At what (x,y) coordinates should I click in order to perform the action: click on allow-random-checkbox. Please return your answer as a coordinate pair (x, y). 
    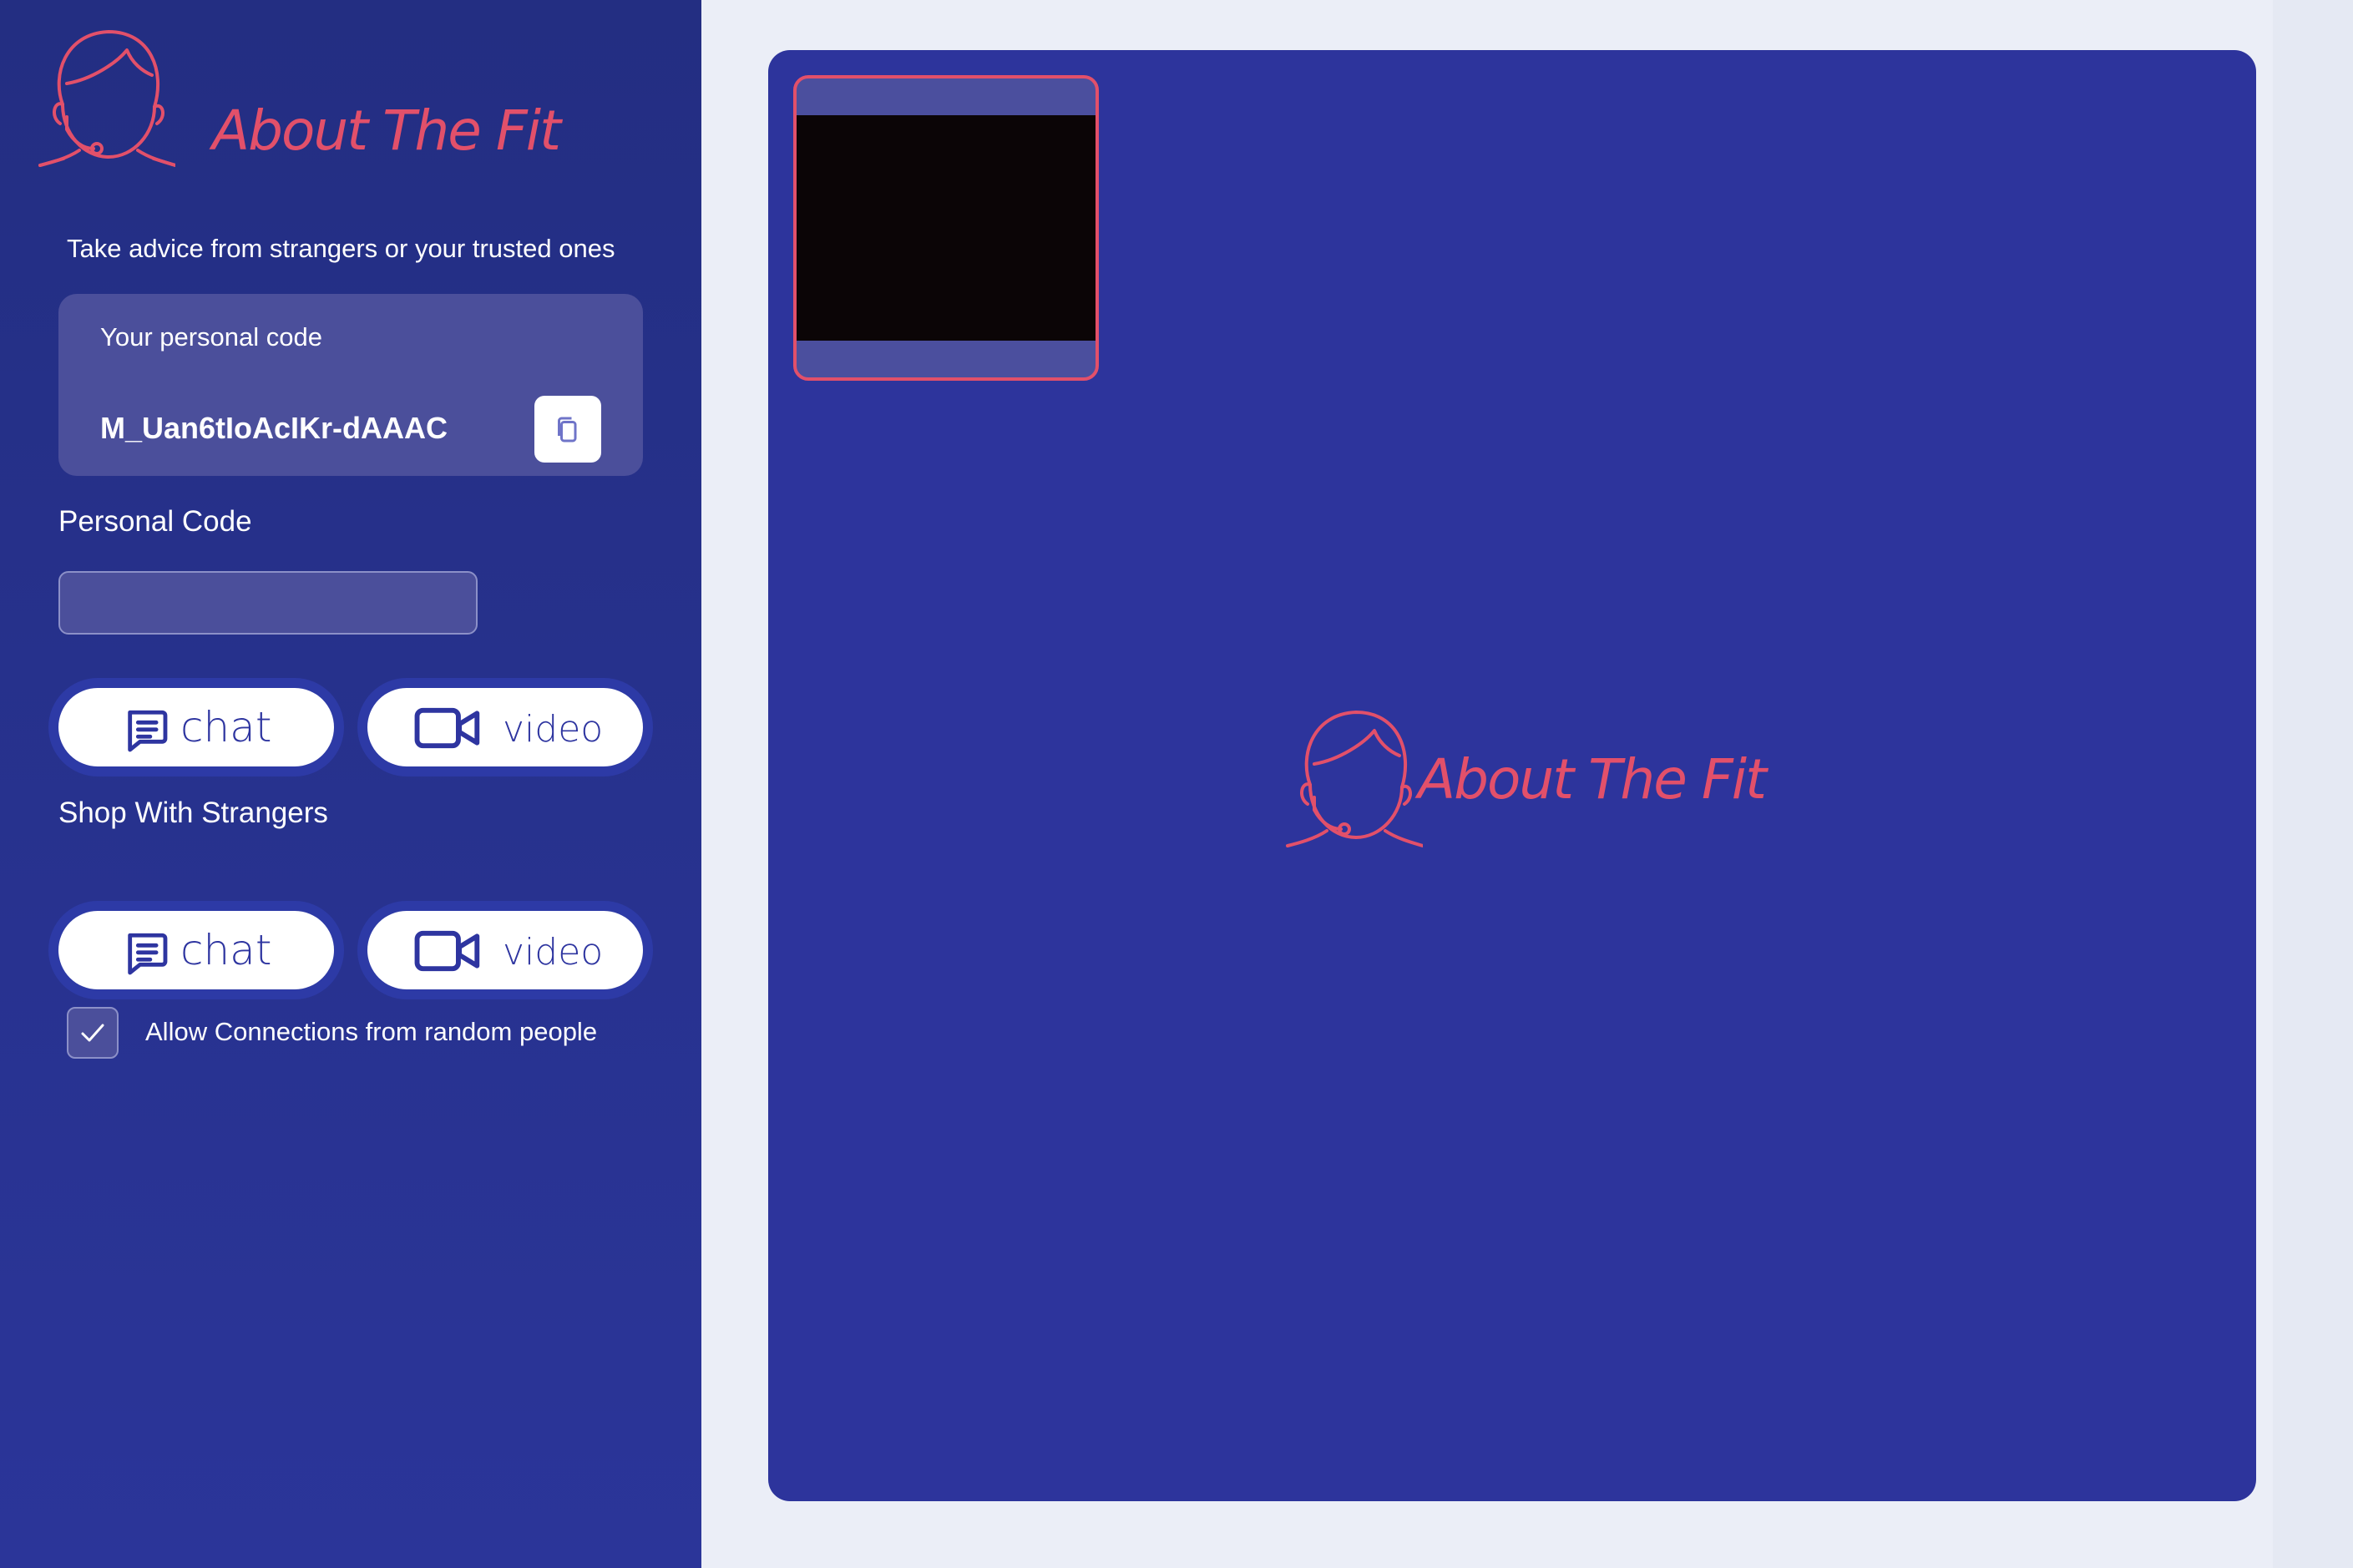
    Looking at the image, I should click on (93, 1033).